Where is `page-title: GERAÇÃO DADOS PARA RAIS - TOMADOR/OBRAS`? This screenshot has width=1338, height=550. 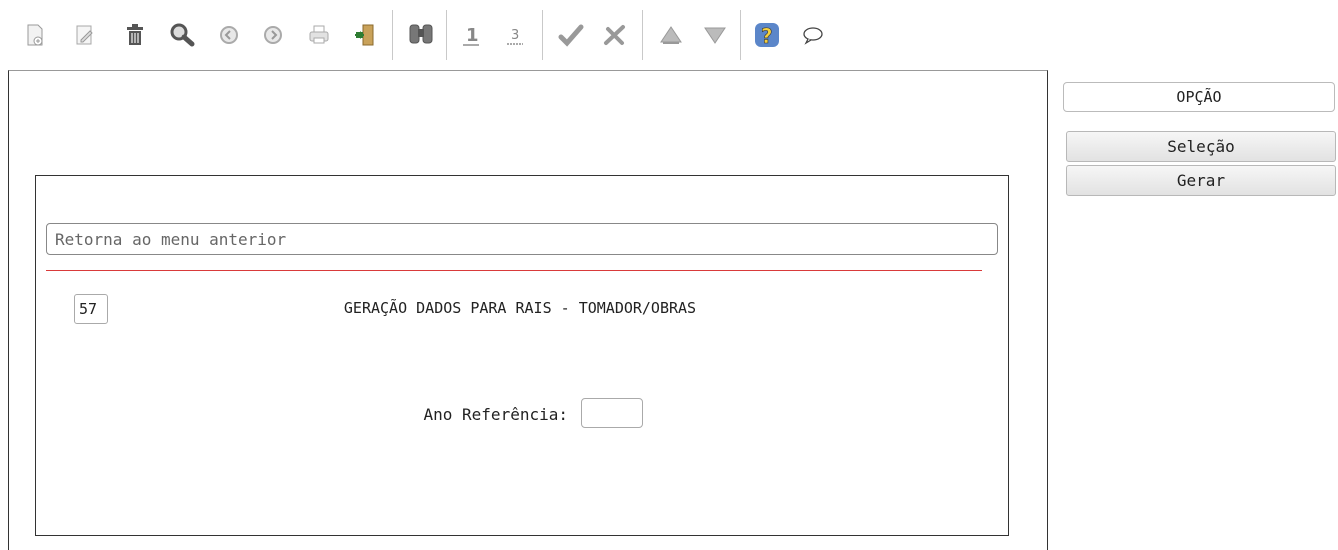 page-title: GERAÇÃO DADOS PARA RAIS - TOMADOR/OBRAS is located at coordinates (520, 308).